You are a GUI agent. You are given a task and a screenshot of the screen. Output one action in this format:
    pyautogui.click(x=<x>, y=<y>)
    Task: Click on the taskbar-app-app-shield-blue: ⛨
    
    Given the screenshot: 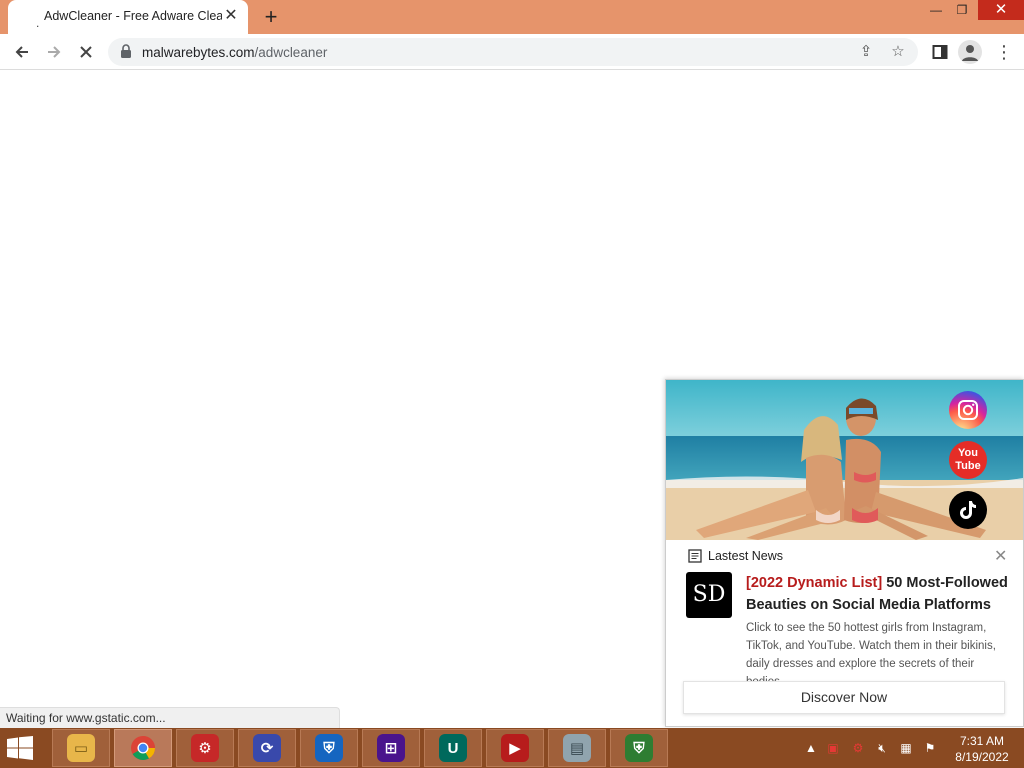 What is the action you would take?
    pyautogui.click(x=329, y=748)
    